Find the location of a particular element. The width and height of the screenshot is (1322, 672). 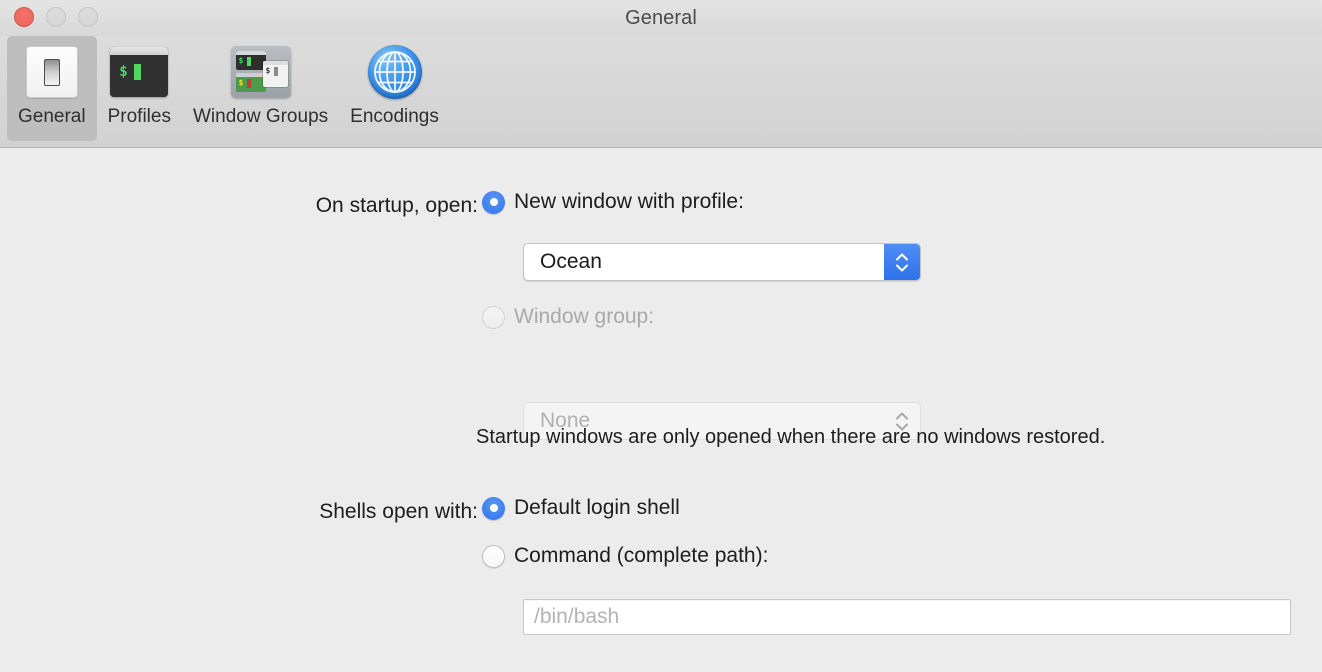

tab-encodings-label: Encodings is located at coordinates (394, 116).